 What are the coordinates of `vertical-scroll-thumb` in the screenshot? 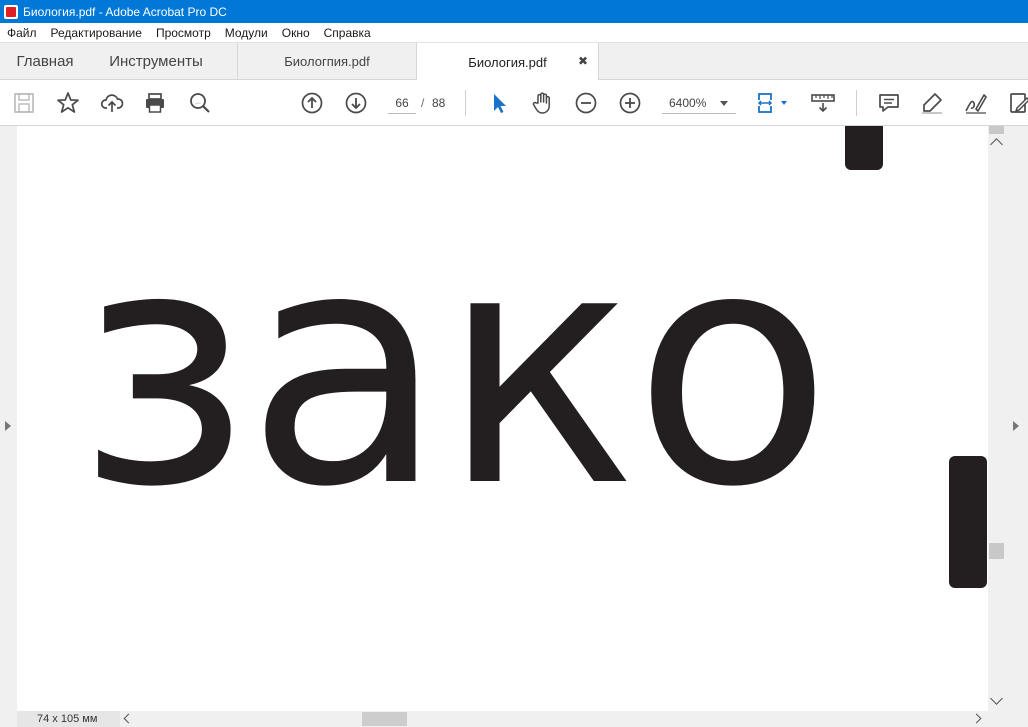 It's located at (996, 551).